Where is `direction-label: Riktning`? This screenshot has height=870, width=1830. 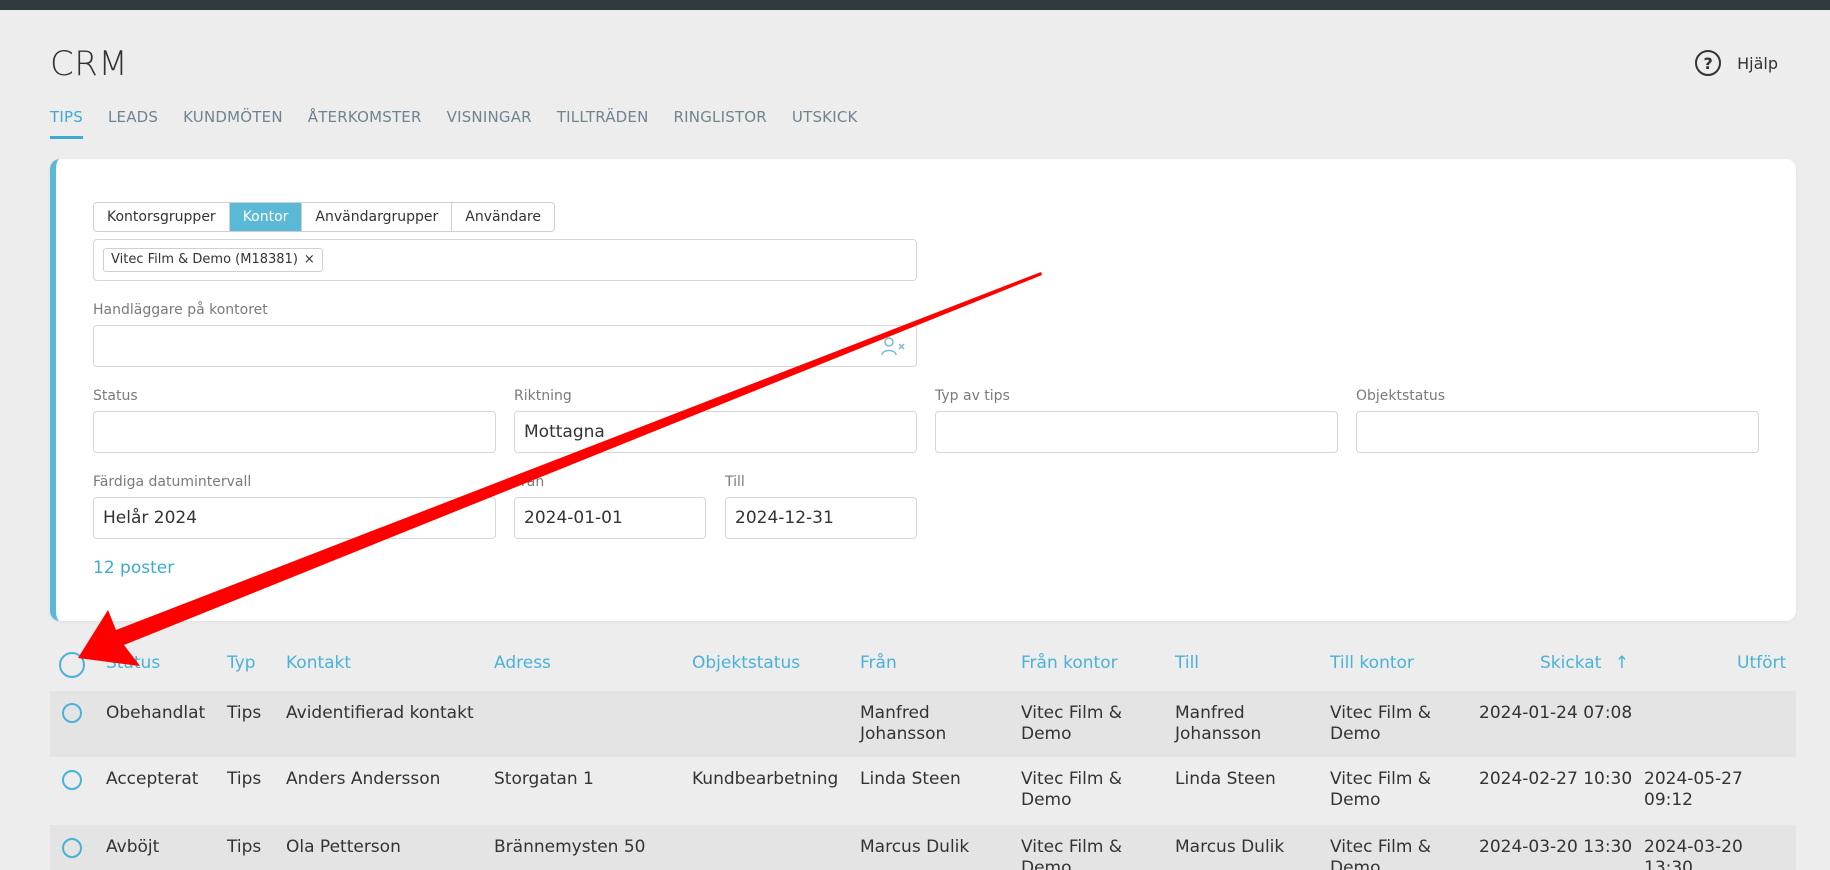 direction-label: Riktning is located at coordinates (543, 396).